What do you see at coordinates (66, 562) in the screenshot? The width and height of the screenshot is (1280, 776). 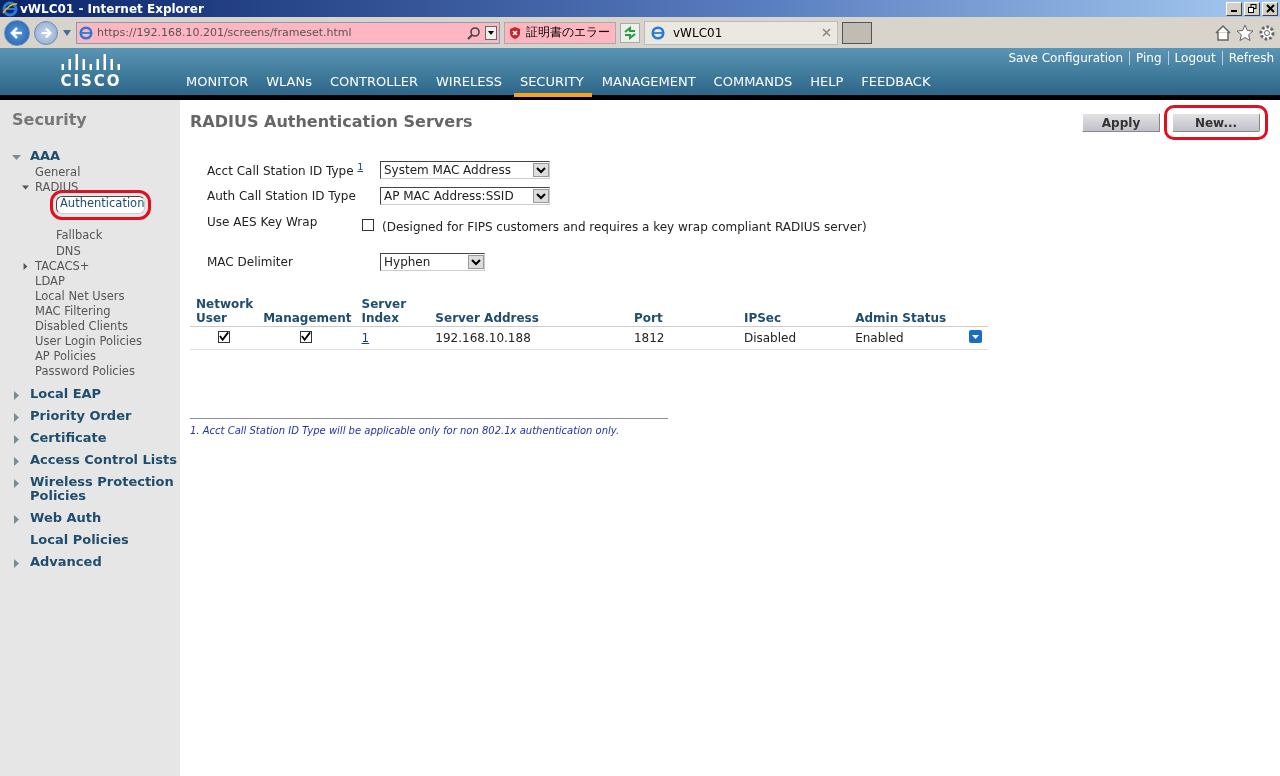 I see `sidebar-section: Advanced` at bounding box center [66, 562].